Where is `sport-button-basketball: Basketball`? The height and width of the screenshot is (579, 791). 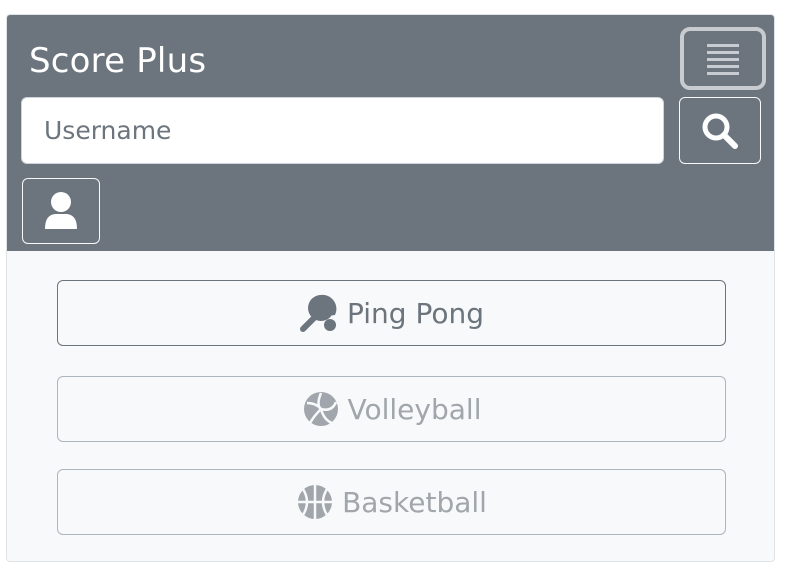 sport-button-basketball: Basketball is located at coordinates (391, 502).